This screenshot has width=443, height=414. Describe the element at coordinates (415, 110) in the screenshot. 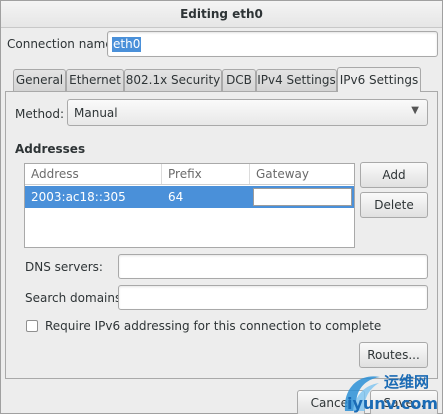

I see `chevron-down-icon: ▼` at that location.